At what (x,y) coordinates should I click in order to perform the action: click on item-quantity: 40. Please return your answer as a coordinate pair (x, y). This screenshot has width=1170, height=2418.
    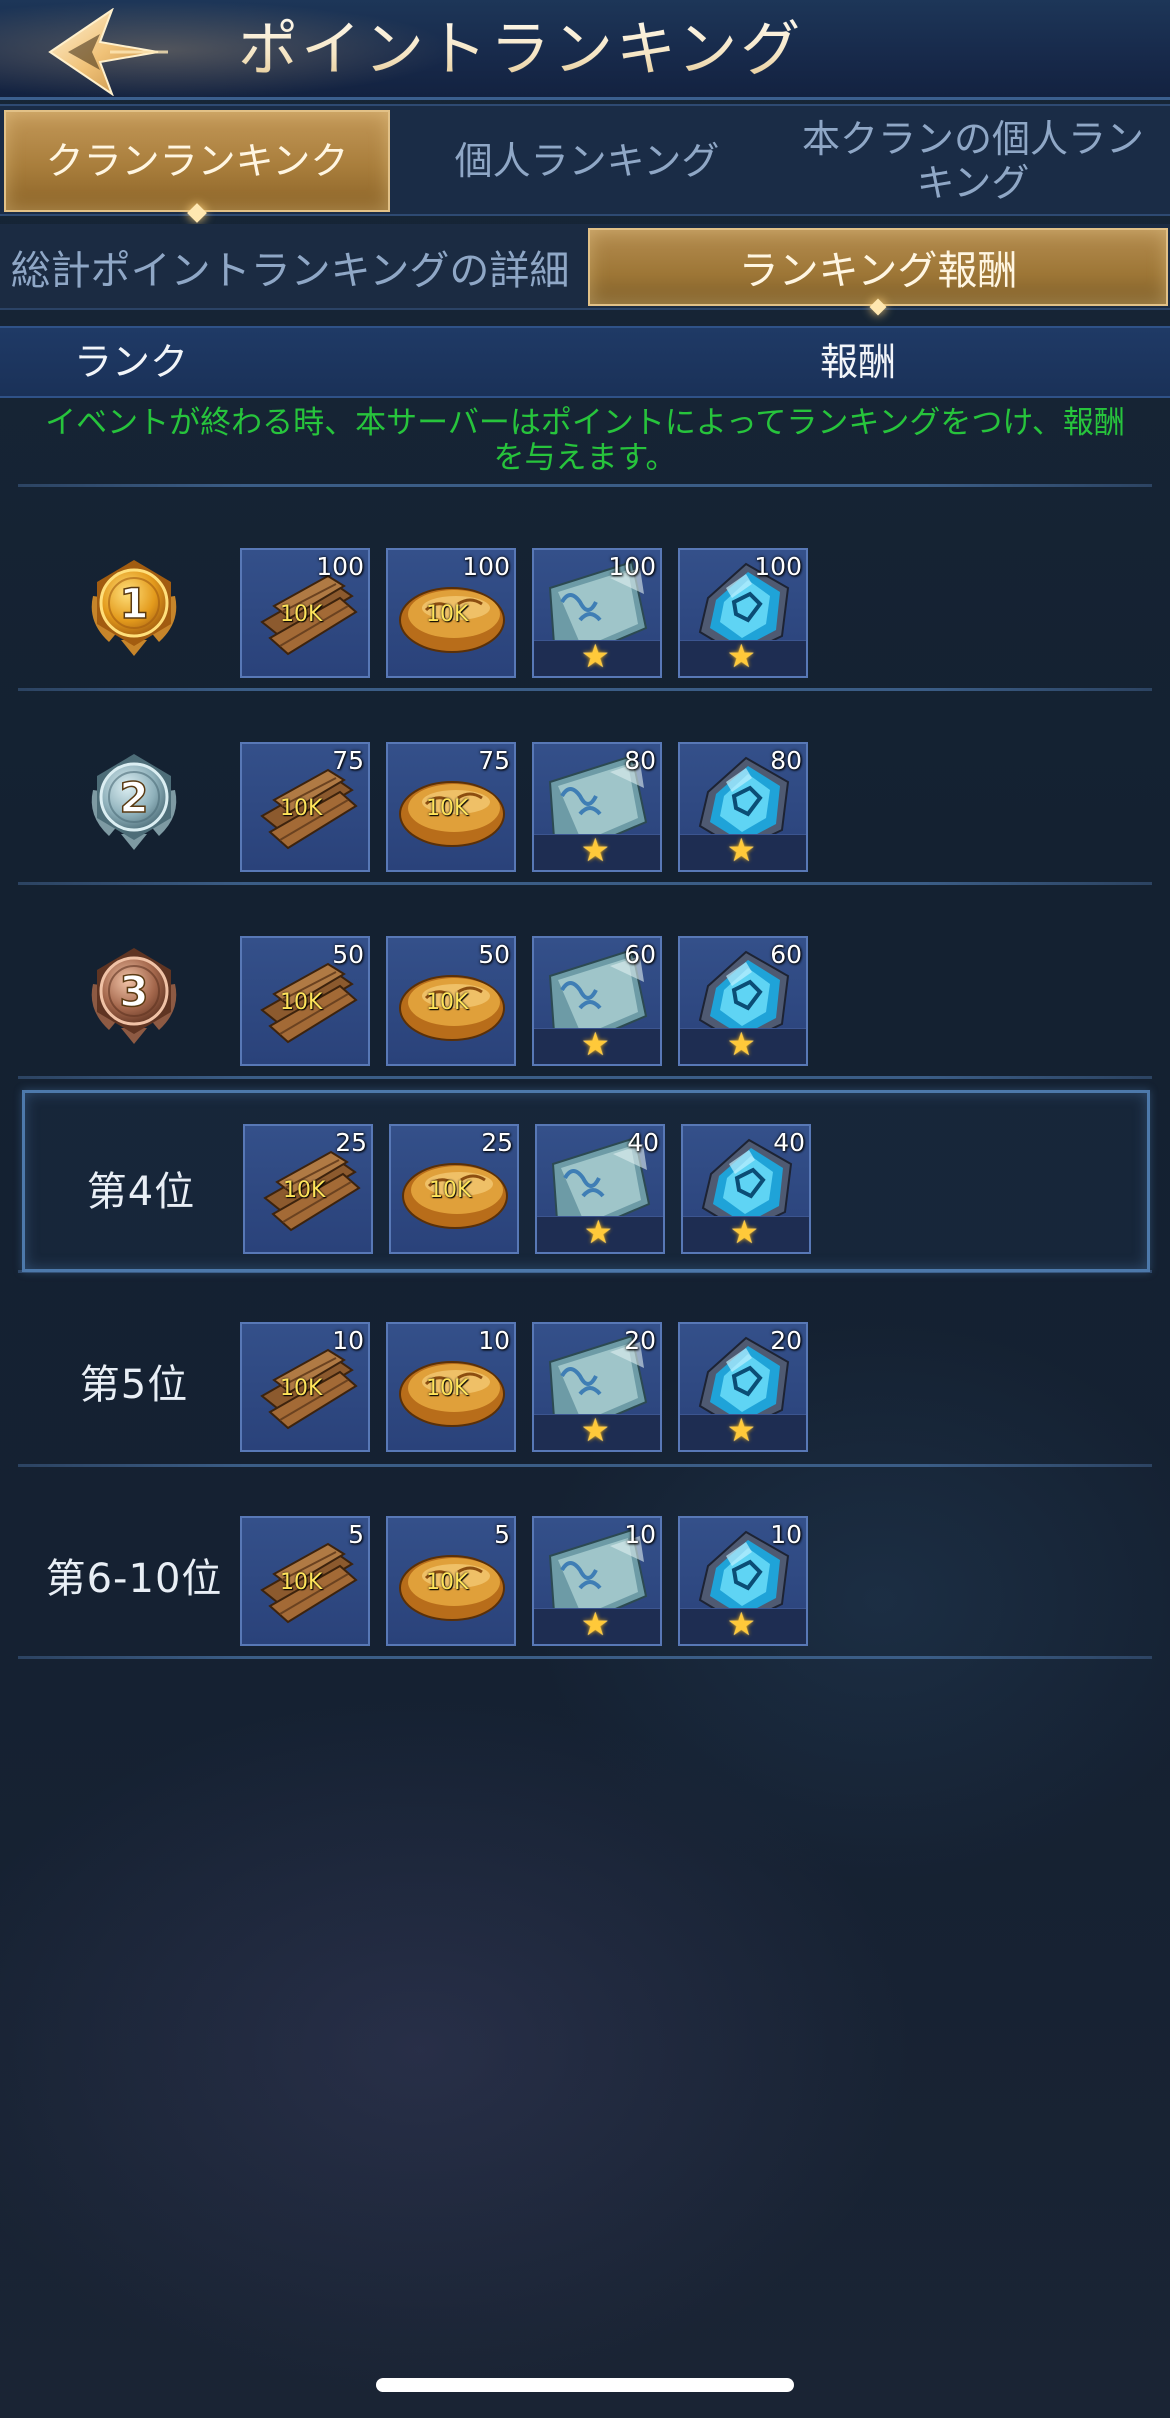
    Looking at the image, I should click on (789, 1142).